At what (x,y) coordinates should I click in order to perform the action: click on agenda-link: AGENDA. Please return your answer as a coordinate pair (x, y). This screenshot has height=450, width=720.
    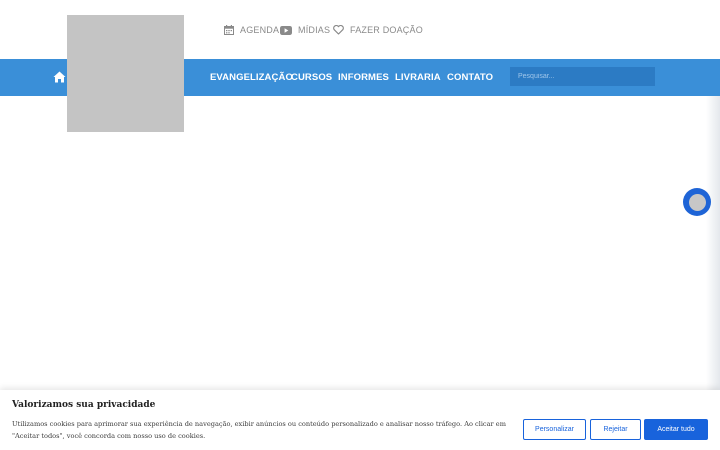
    Looking at the image, I should click on (251, 30).